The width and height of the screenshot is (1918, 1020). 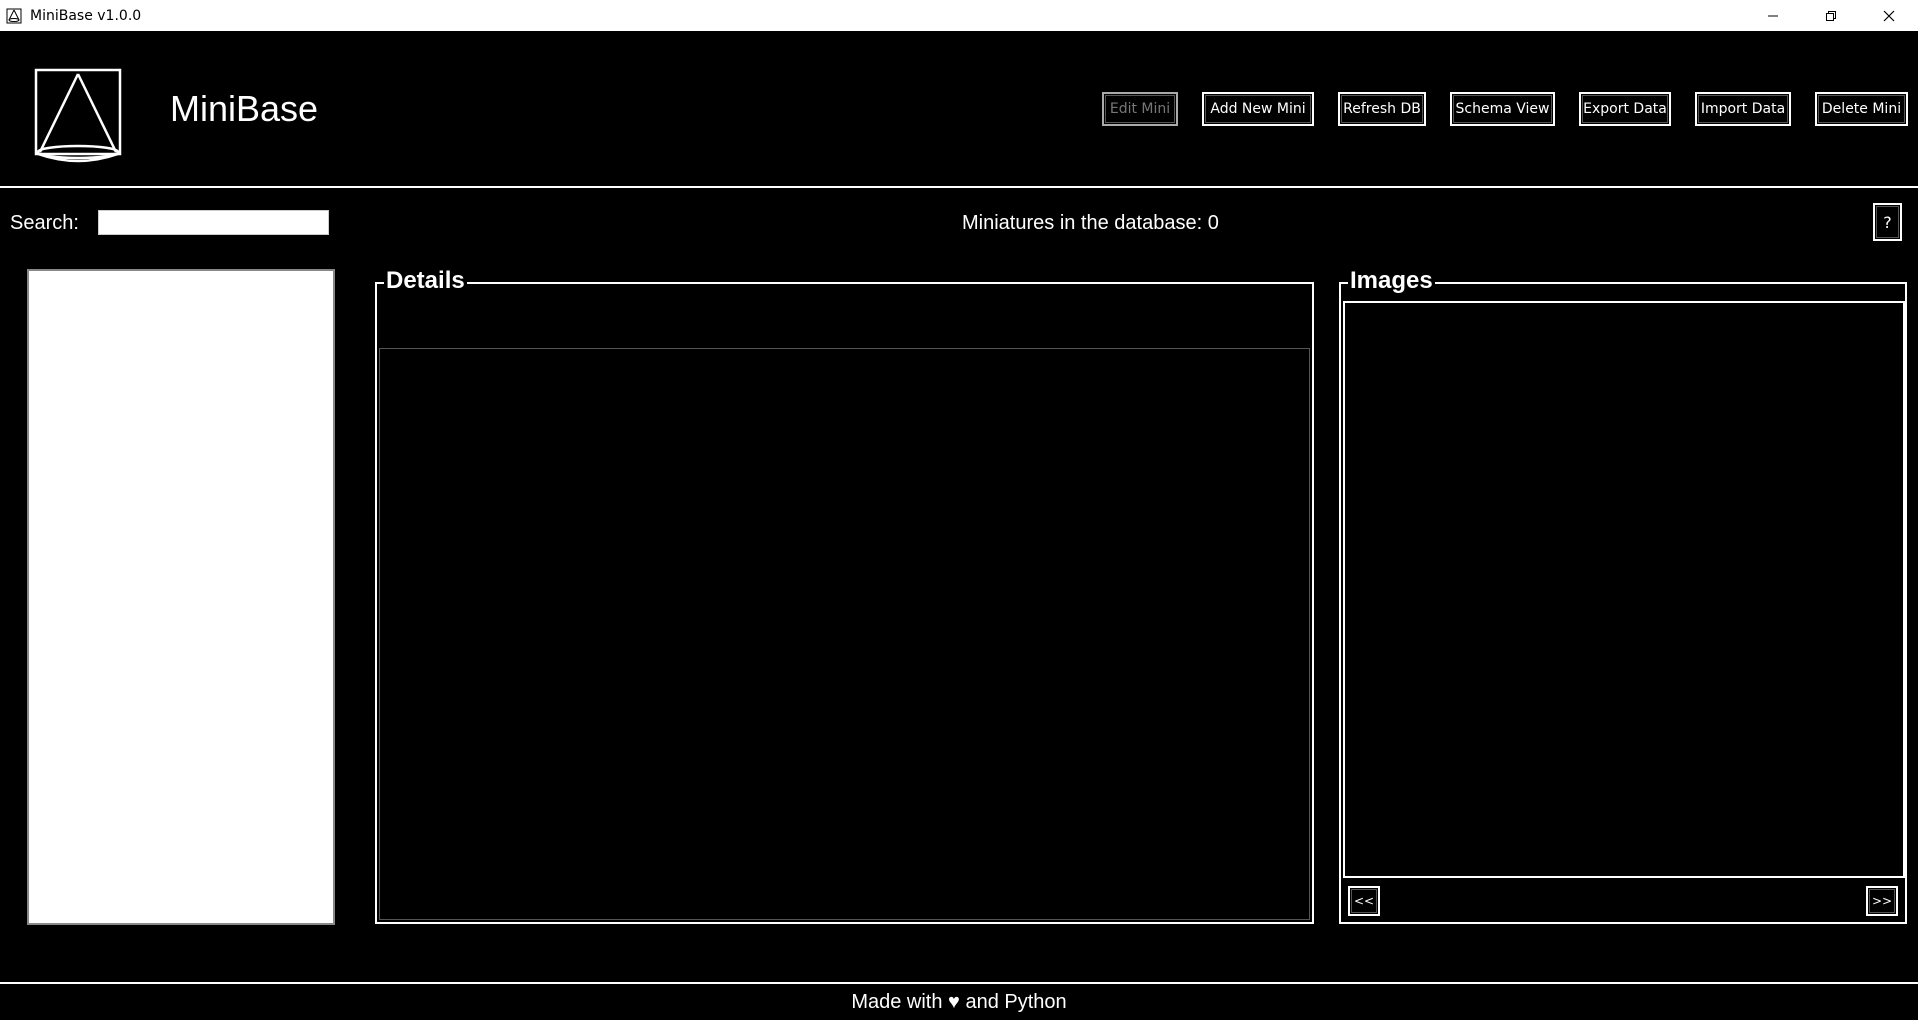 What do you see at coordinates (1090, 223) in the screenshot?
I see `miniature-count: Miniatures in the database: 0` at bounding box center [1090, 223].